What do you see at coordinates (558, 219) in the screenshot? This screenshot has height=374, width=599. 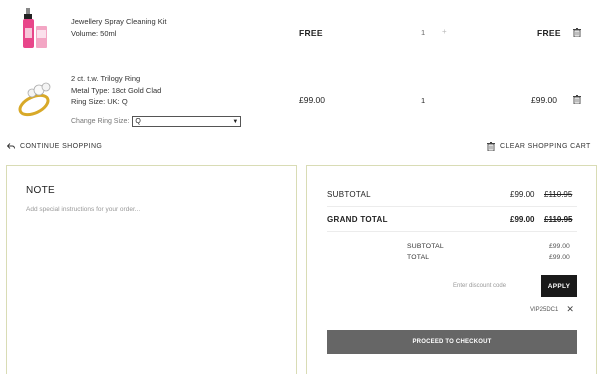 I see `grand-total-original: £110.95` at bounding box center [558, 219].